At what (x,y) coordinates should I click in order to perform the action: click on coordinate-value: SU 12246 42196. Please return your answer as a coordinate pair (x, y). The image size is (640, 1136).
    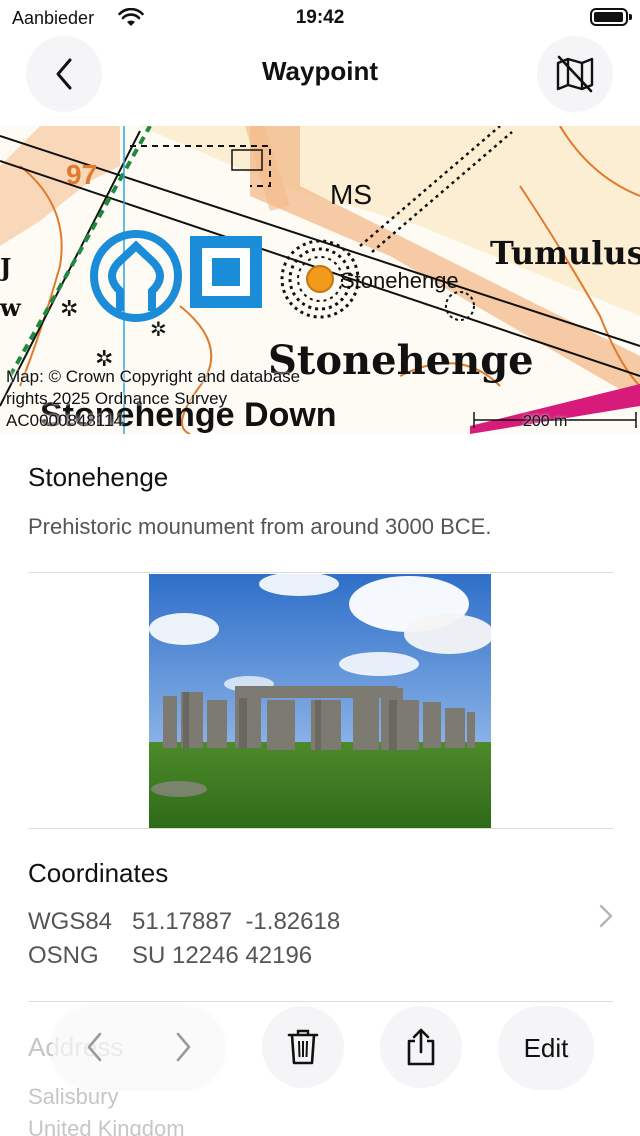
    Looking at the image, I should click on (222, 955).